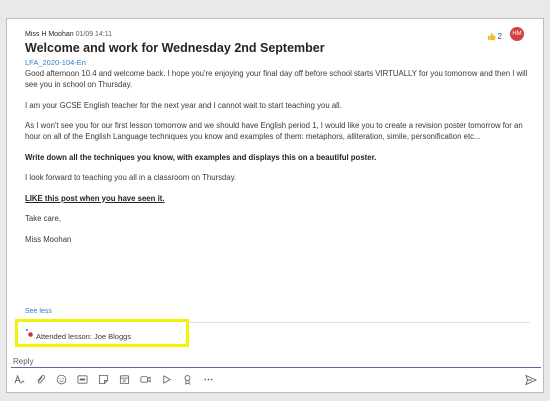 The height and width of the screenshot is (401, 550). I want to click on thumbs-up-icon, so click(491, 36).